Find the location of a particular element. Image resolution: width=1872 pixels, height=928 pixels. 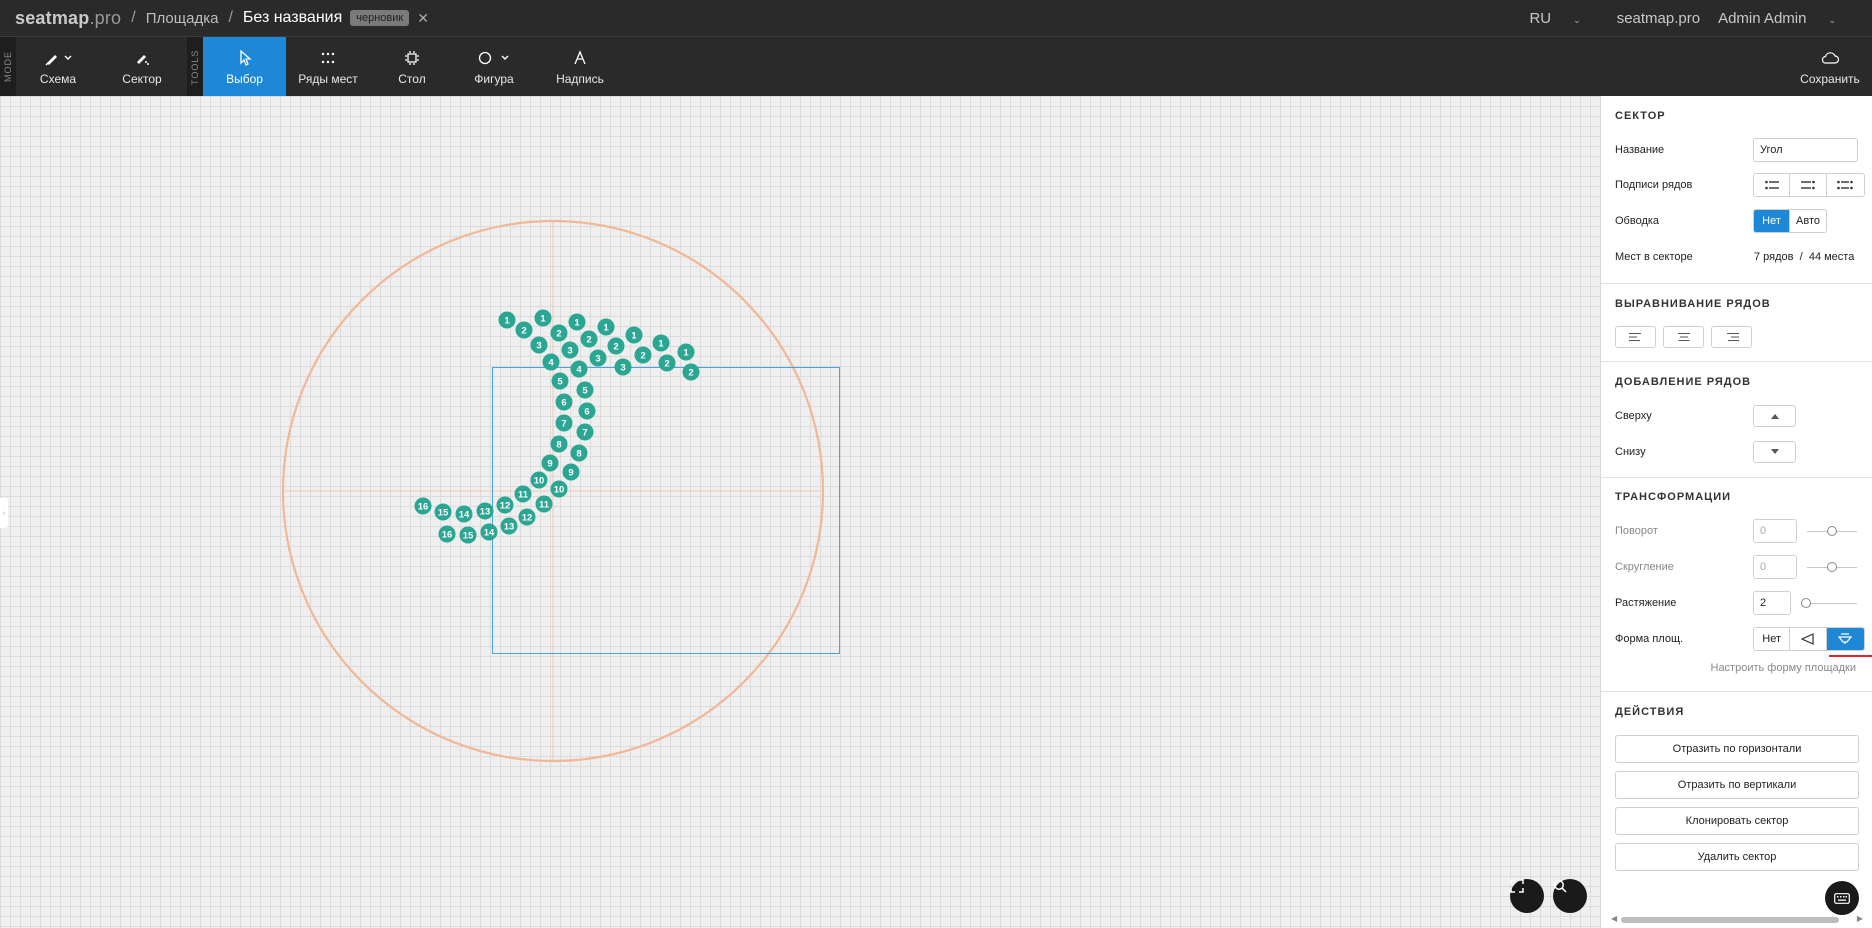

draft-badge: черновик is located at coordinates (380, 18).